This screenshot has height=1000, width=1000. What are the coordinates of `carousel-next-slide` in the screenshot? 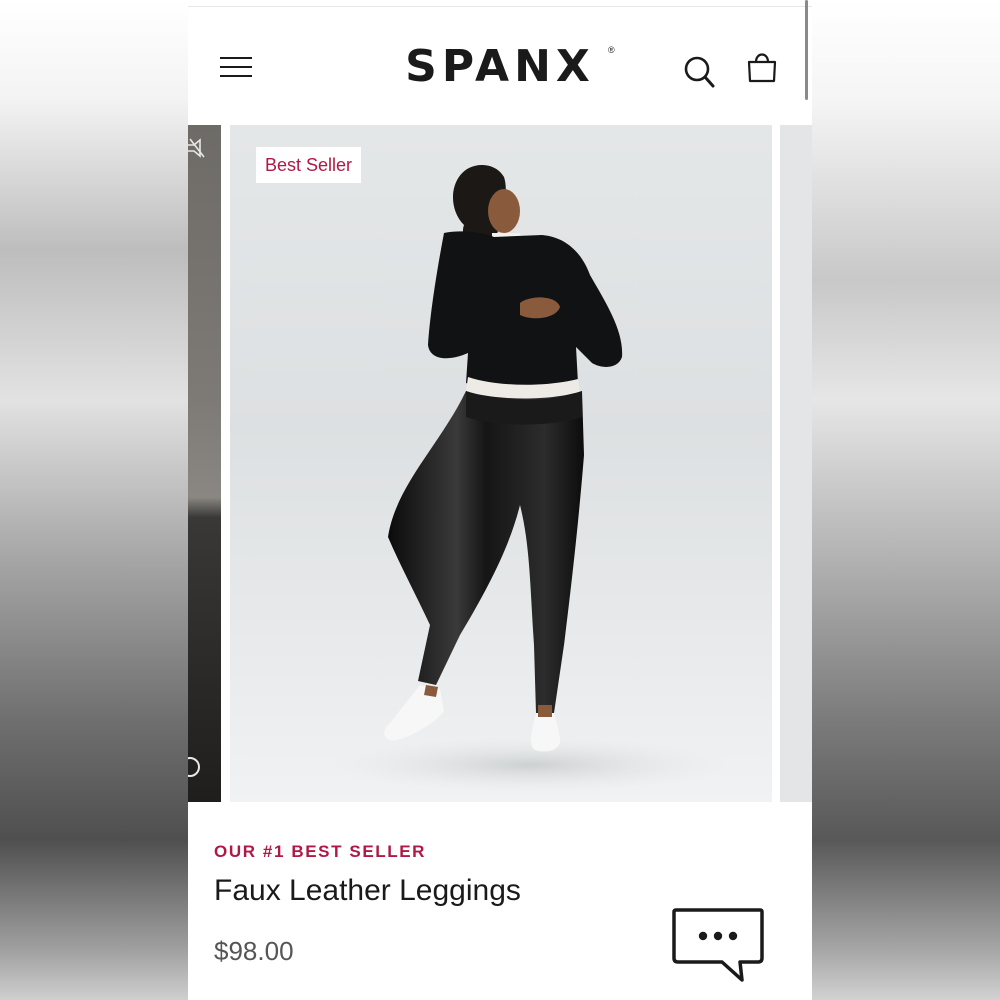 It's located at (796, 463).